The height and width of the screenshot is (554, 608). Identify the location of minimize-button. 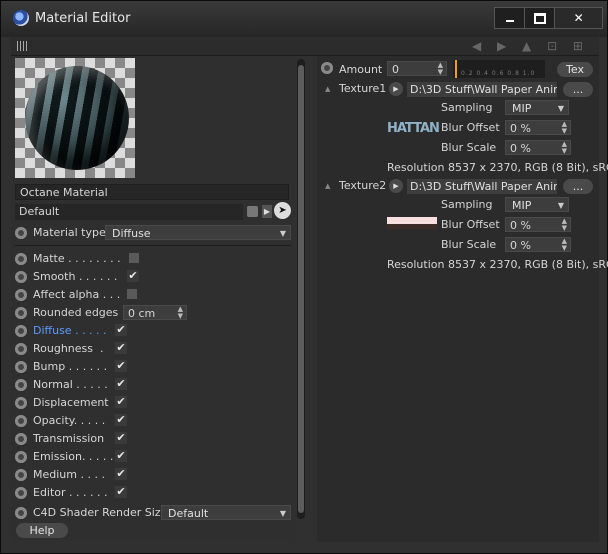
(510, 18).